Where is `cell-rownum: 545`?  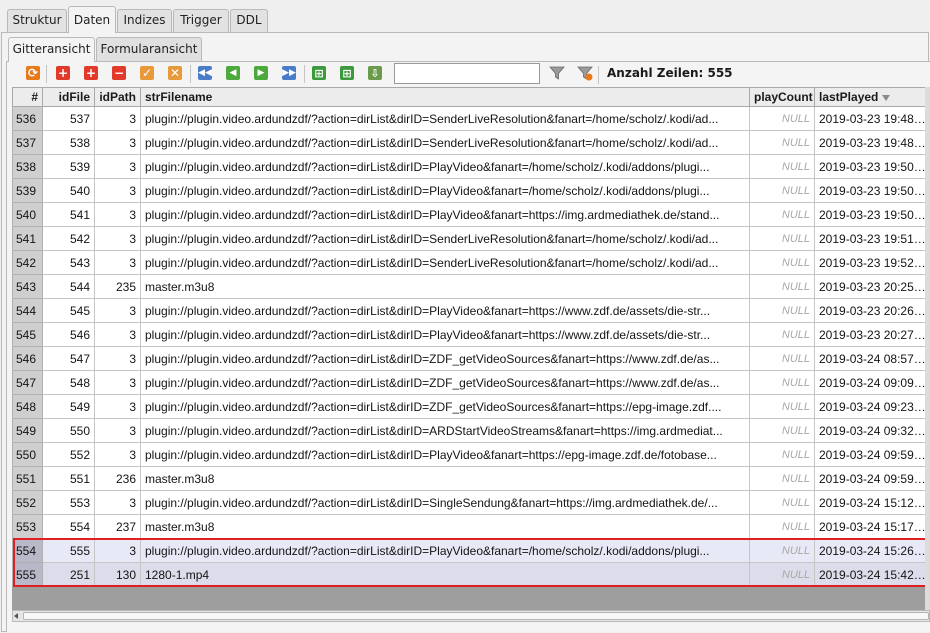
cell-rownum: 545 is located at coordinates (27, 334).